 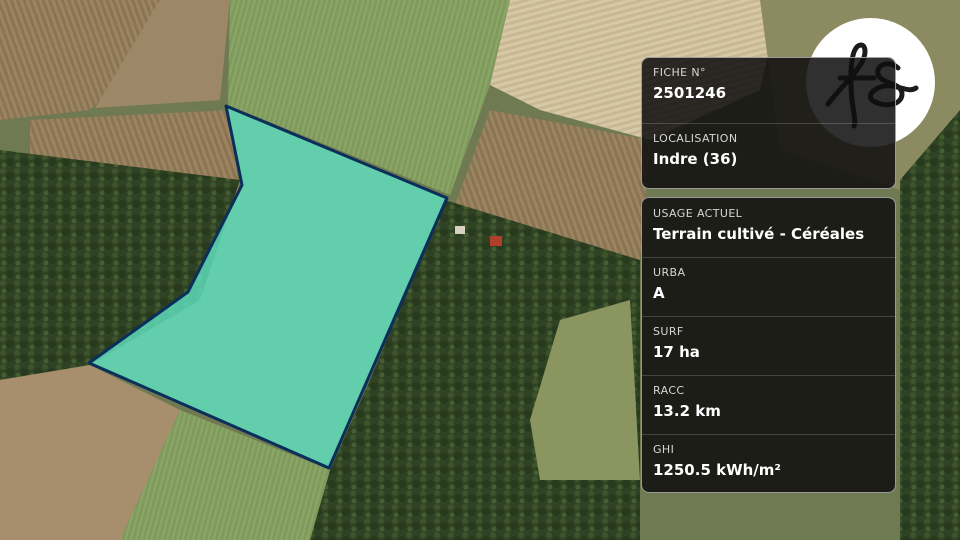 I want to click on racc-label: RACC, so click(x=669, y=390).